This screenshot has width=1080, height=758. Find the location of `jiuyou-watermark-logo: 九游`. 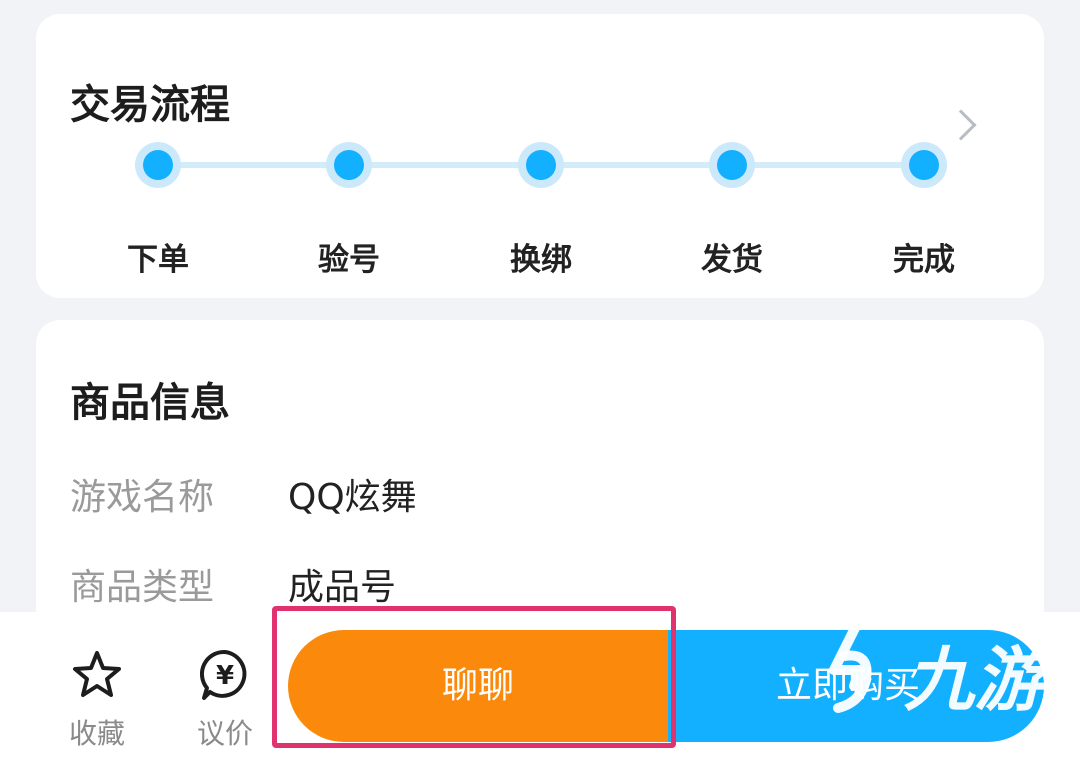

jiuyou-watermark-logo: 九游 is located at coordinates (937, 671).